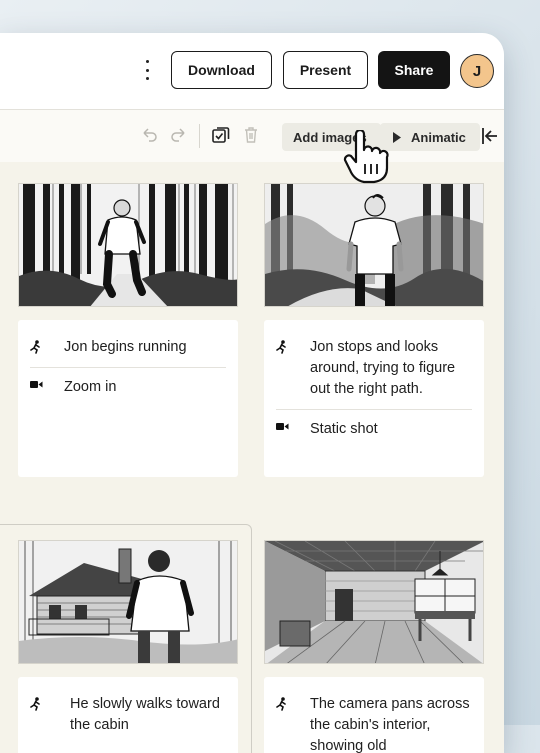 The width and height of the screenshot is (540, 753). I want to click on note-row: Zoom in, so click(128, 387).